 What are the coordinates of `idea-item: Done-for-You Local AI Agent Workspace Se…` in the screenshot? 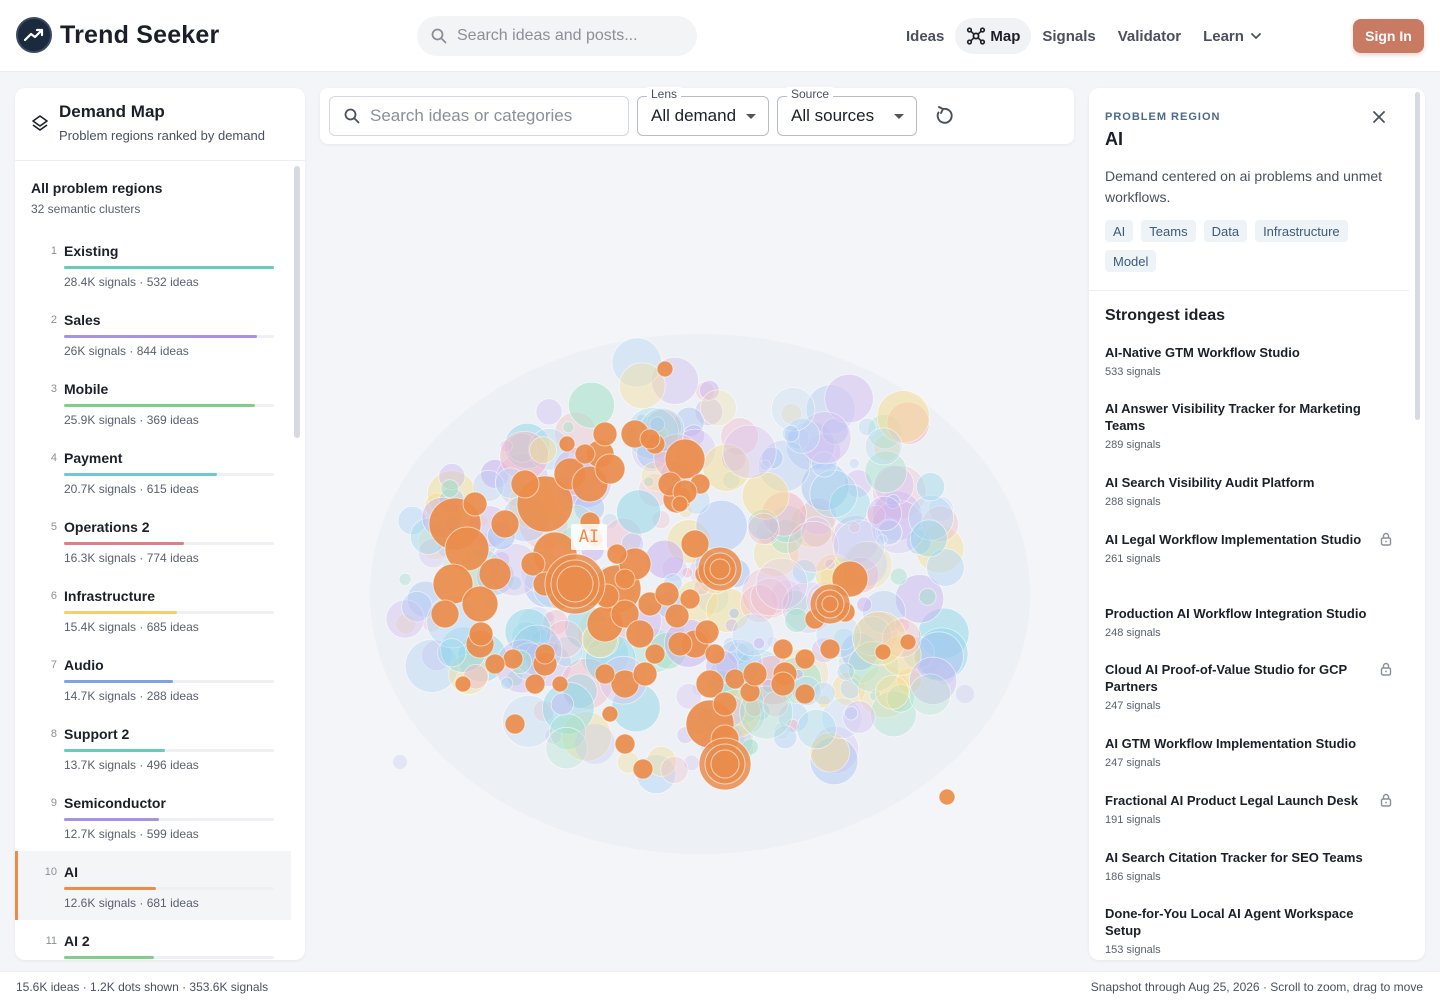 It's located at (1250, 930).